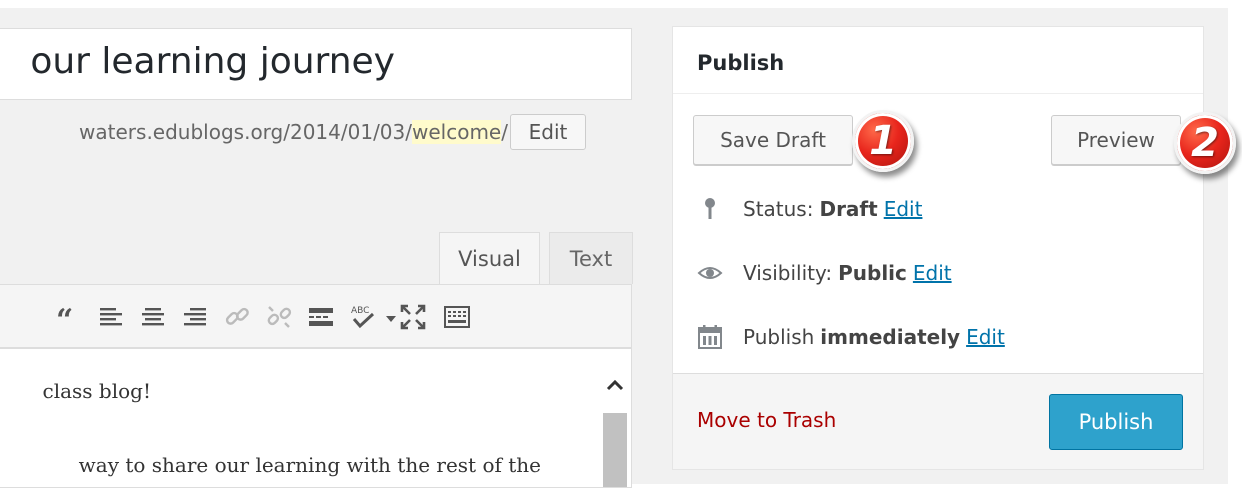 The image size is (1242, 488). What do you see at coordinates (1116, 422) in the screenshot?
I see `publish-button: Publish` at bounding box center [1116, 422].